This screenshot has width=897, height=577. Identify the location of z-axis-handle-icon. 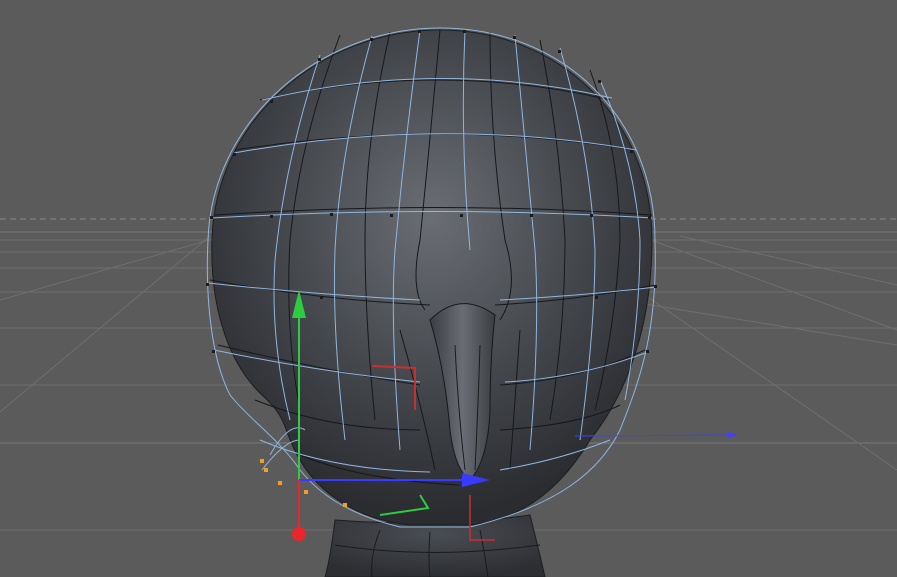
(299, 534).